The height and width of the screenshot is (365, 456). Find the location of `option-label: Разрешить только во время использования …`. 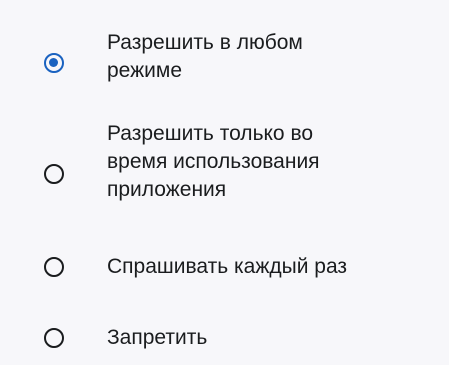

option-label: Разрешить только во время использования … is located at coordinates (213, 161).